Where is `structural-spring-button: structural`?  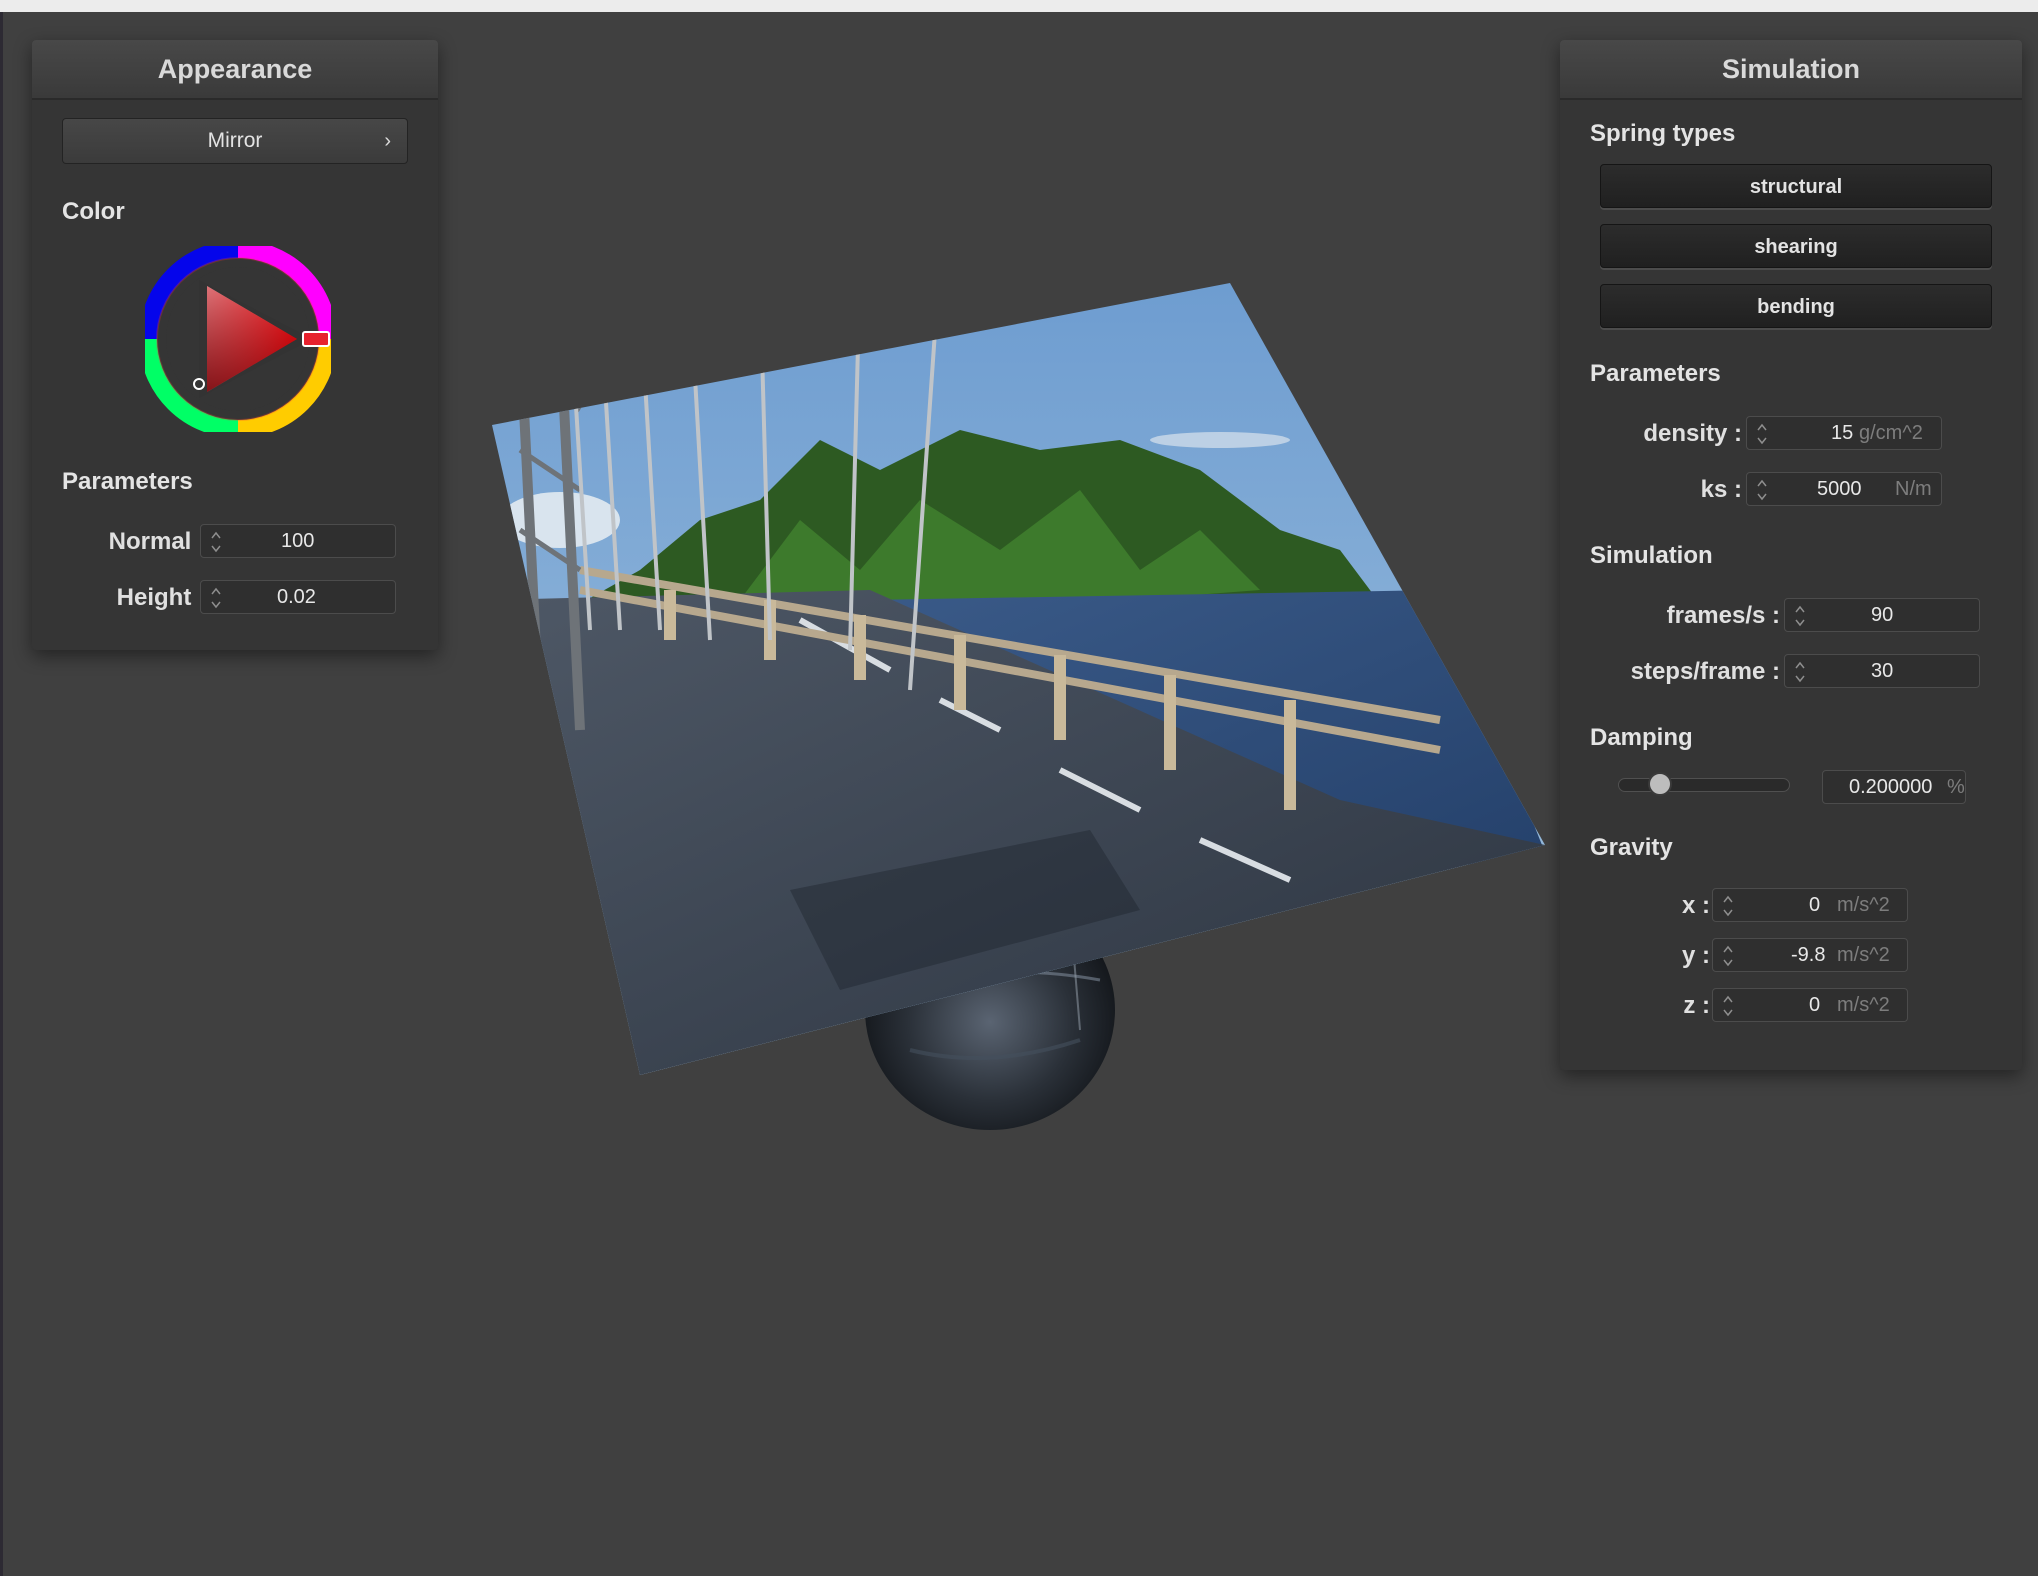
structural-spring-button: structural is located at coordinates (1796, 186).